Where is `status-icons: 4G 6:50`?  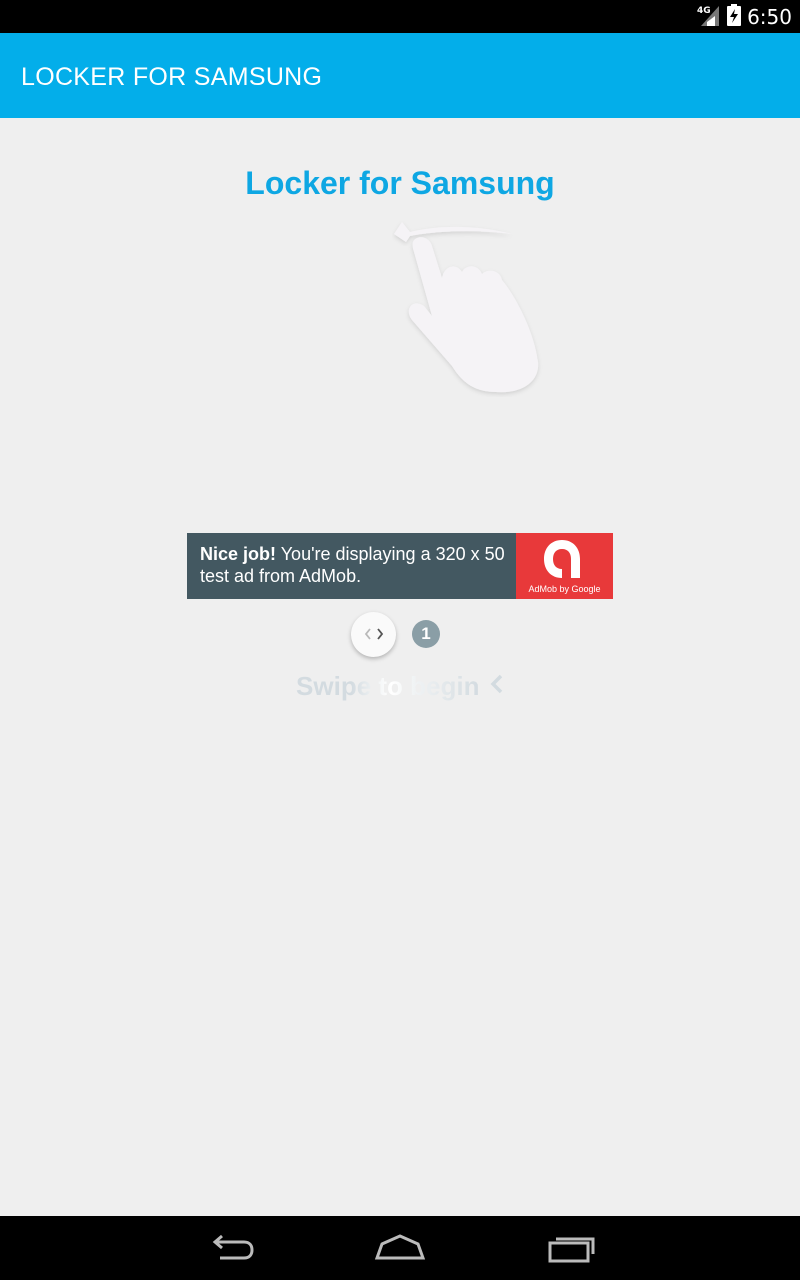
status-icons: 4G 6:50 is located at coordinates (744, 17).